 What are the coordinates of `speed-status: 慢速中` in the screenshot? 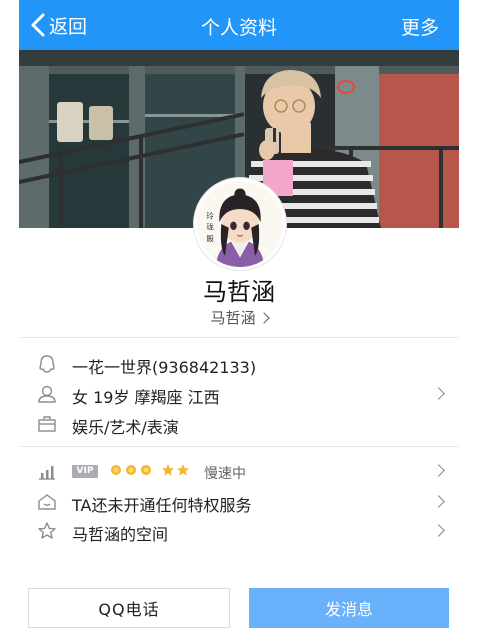 It's located at (225, 474).